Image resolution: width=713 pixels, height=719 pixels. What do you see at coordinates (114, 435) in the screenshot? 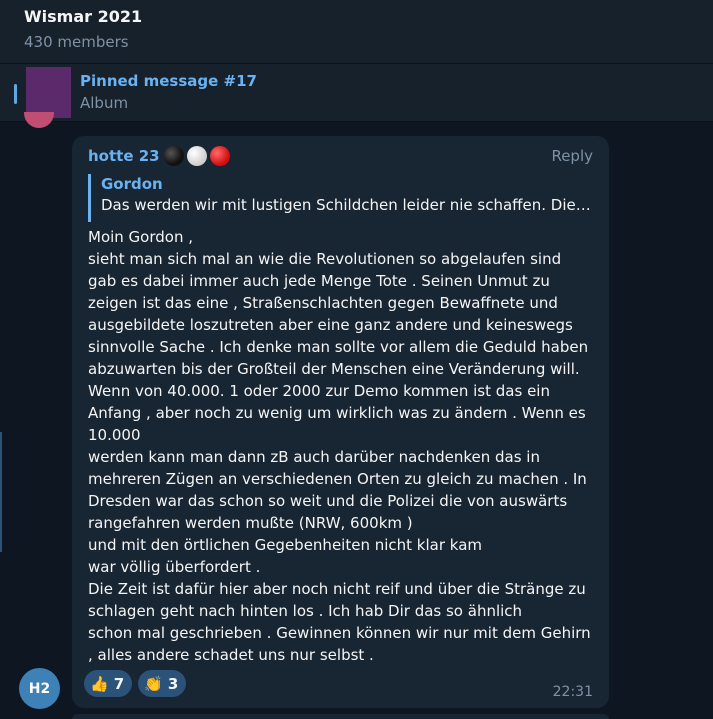
I see `message-line: 10.000` at bounding box center [114, 435].